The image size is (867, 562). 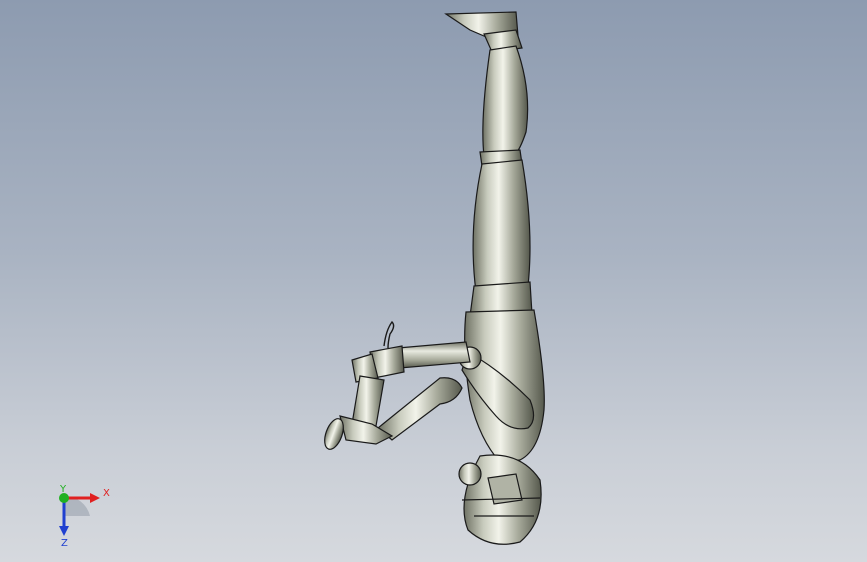 I want to click on robot-left-forearm, so click(x=434, y=355).